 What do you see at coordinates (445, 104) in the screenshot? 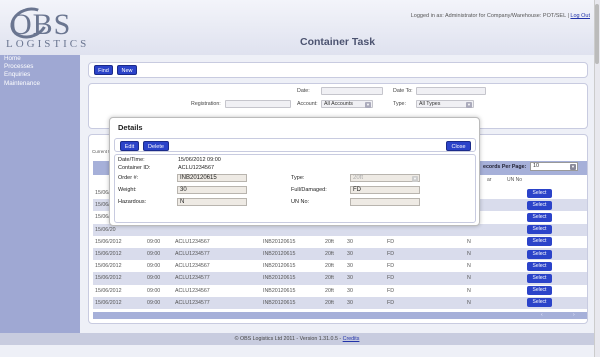
I see `type-select: All Types ▼` at bounding box center [445, 104].